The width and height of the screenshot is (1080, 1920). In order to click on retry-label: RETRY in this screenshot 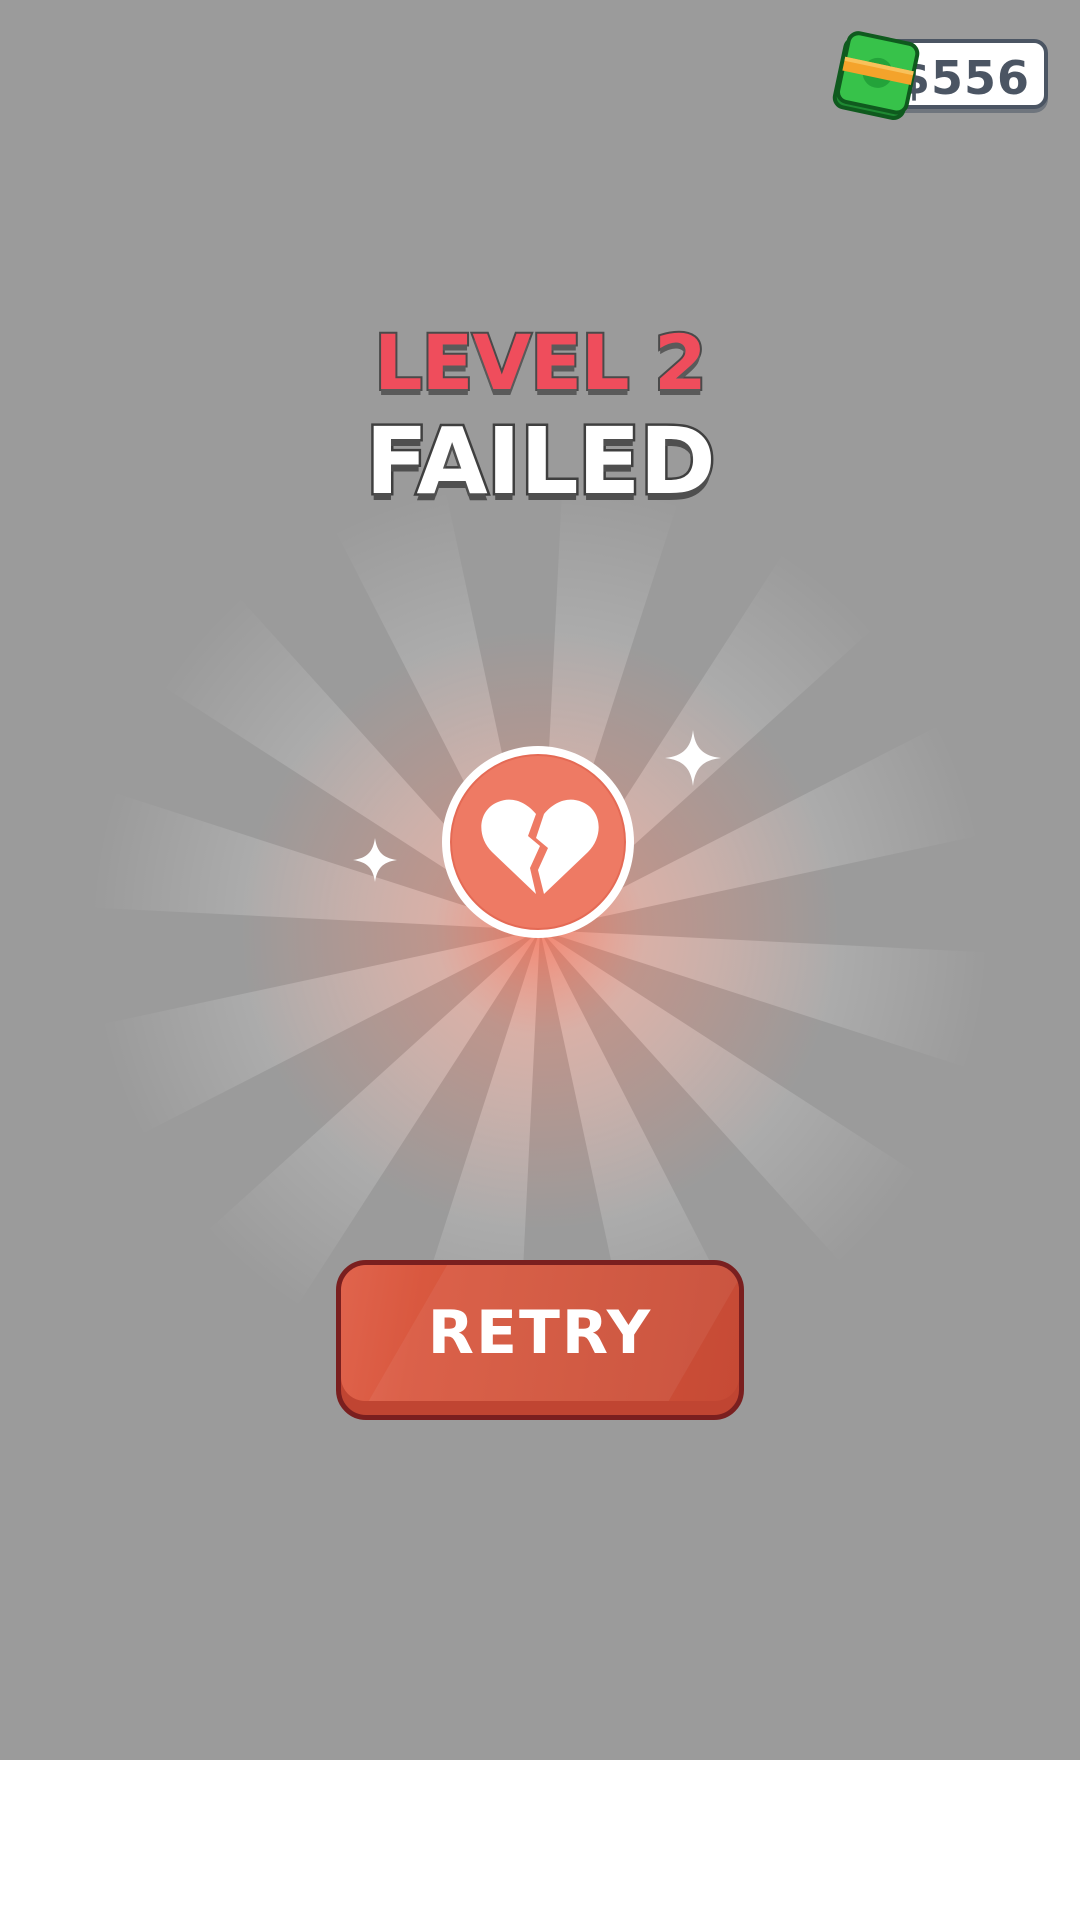, I will do `click(540, 1333)`.